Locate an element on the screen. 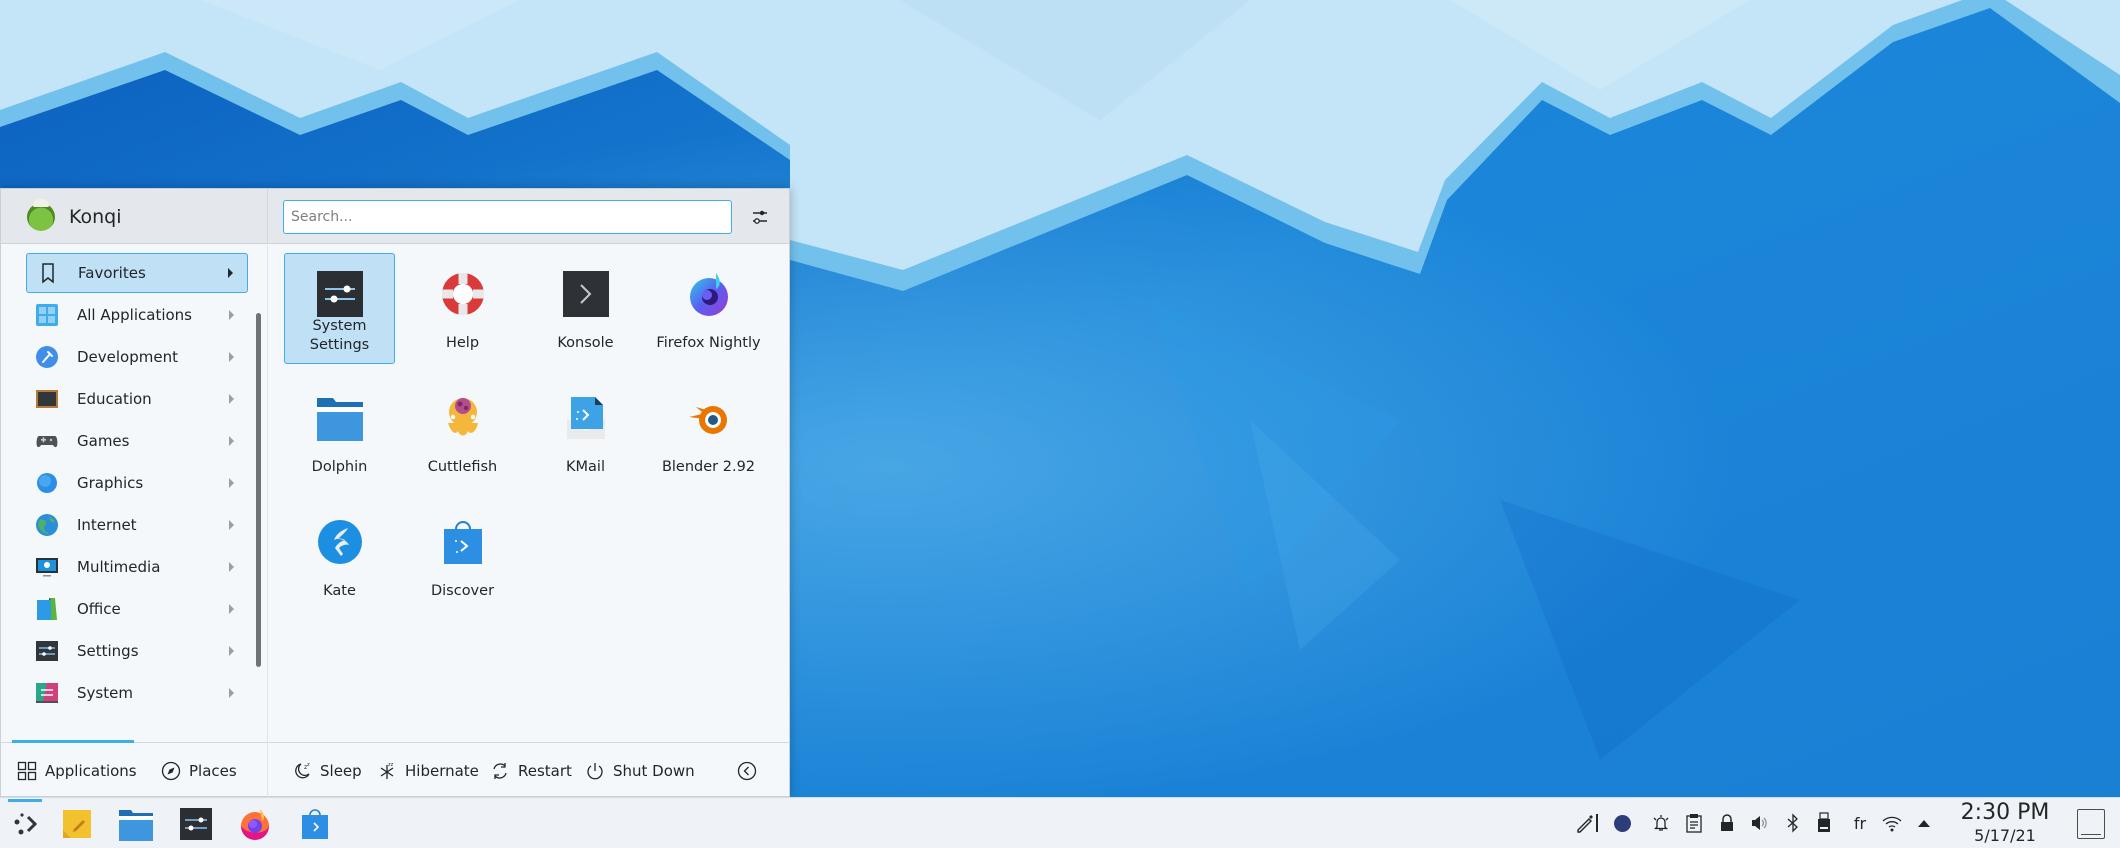 This screenshot has height=848, width=2120. app-dolphin: Dolphin is located at coordinates (339, 432).